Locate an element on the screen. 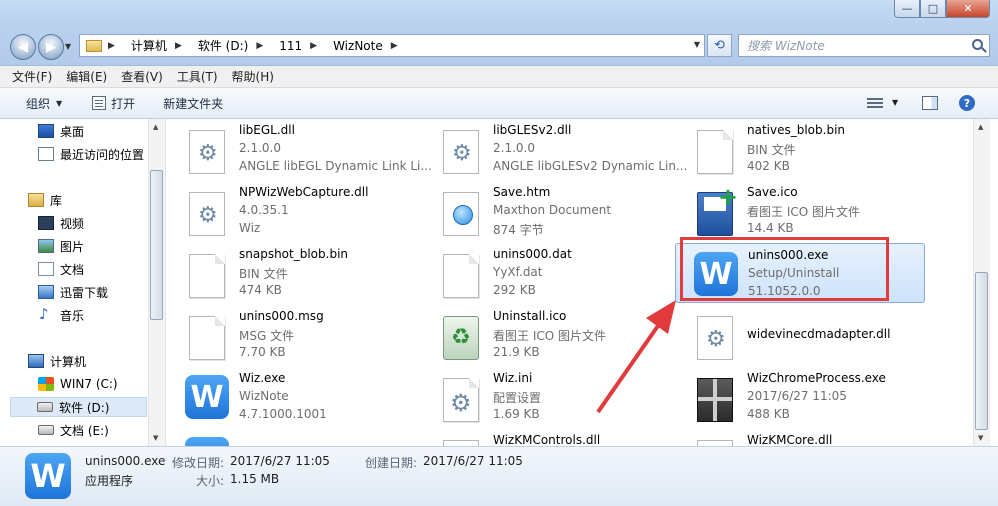 The width and height of the screenshot is (998, 506). nav-item-pictures: 图片 is located at coordinates (61, 246).